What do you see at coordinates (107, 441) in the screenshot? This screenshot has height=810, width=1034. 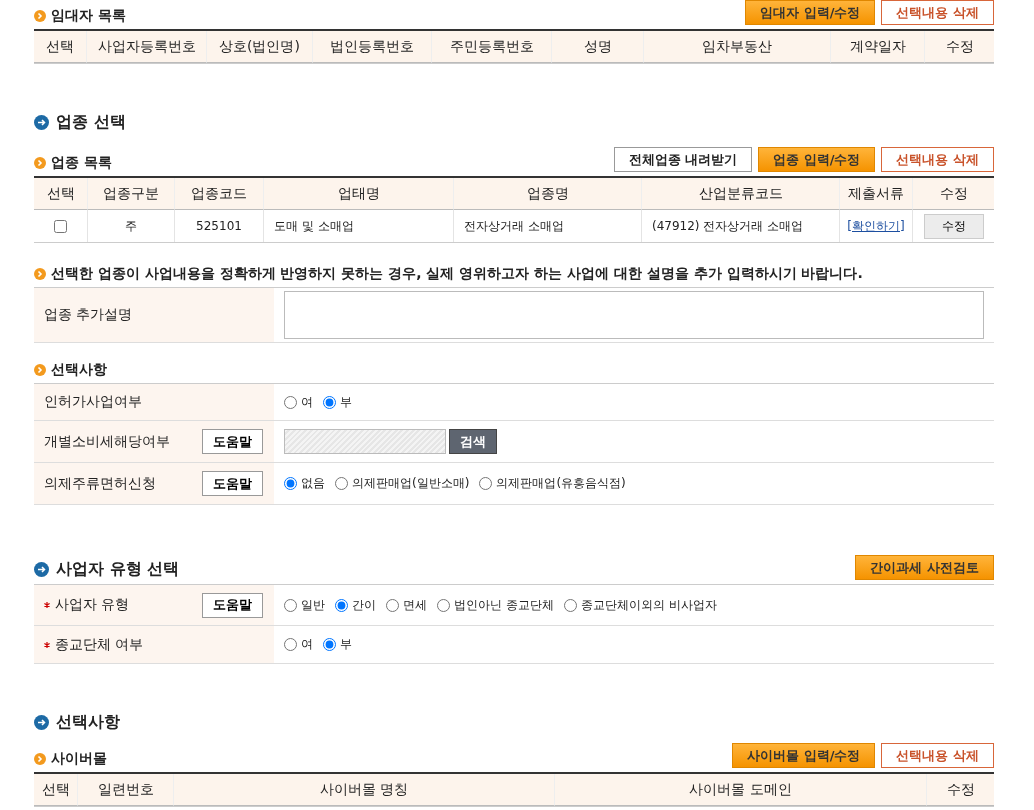 I see `field-label: 개별소비세해당여부` at bounding box center [107, 441].